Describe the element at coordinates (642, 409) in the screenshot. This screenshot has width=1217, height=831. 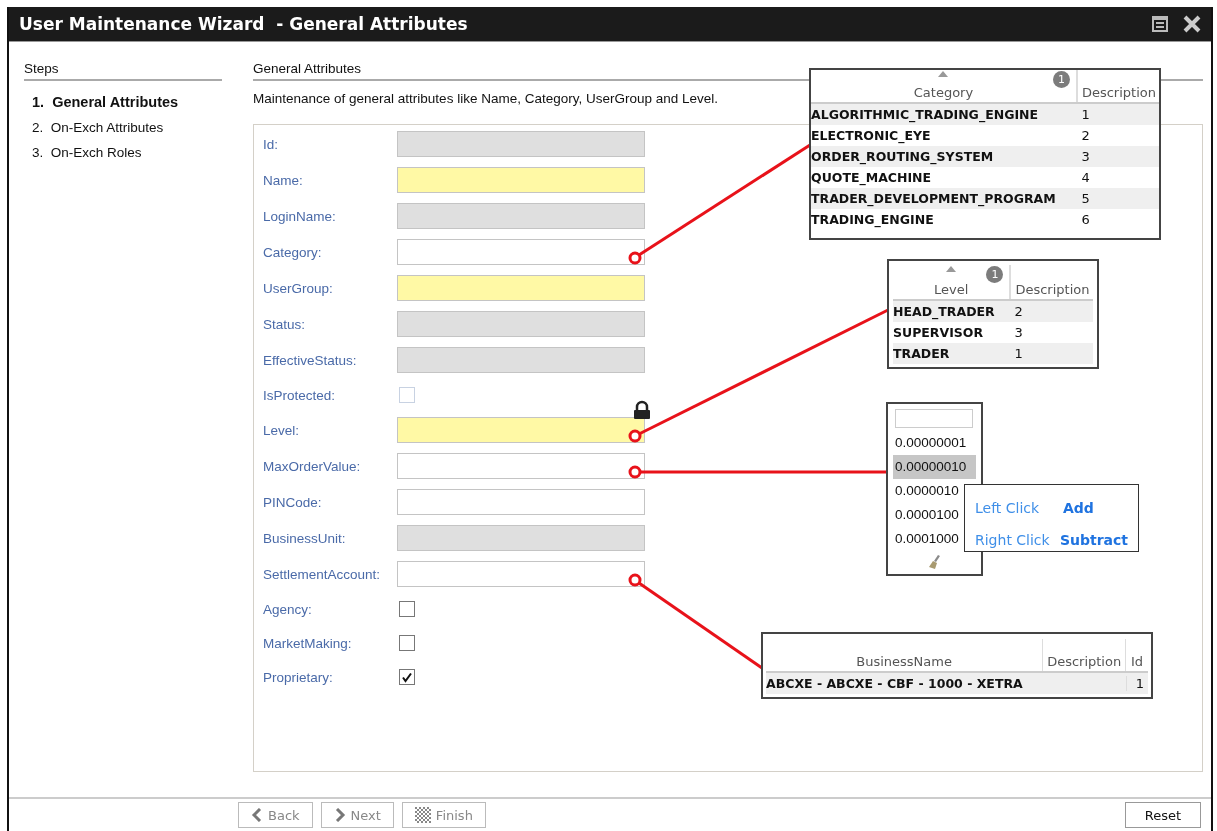
I see `lock-icon` at that location.